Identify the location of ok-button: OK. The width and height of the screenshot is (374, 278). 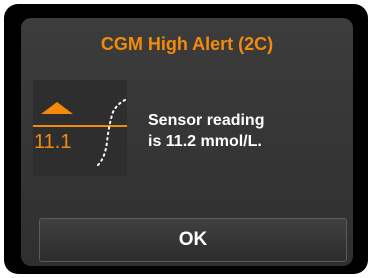
(193, 240).